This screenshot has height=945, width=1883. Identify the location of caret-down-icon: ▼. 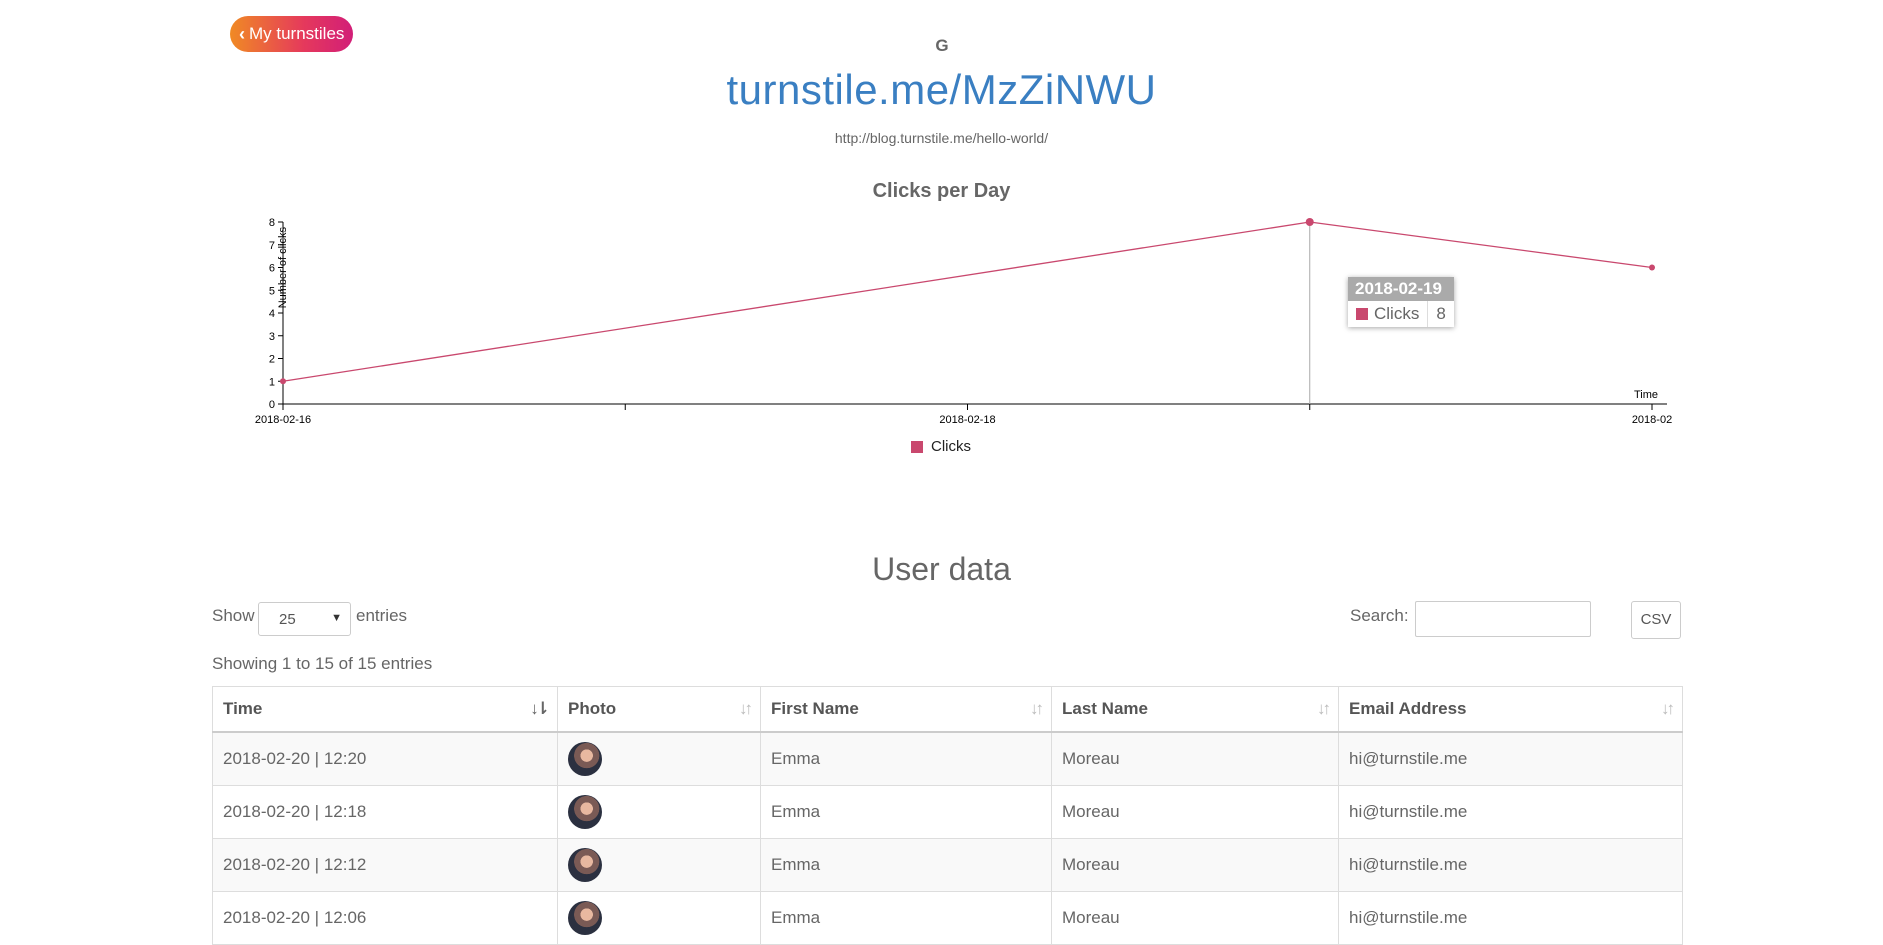
(336, 618).